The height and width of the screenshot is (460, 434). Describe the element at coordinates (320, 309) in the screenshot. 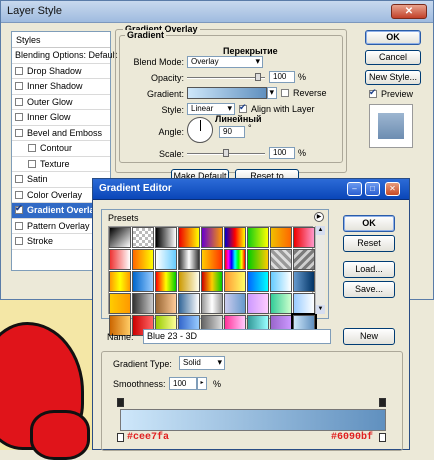

I see `scroll-down-icon: ▼` at that location.